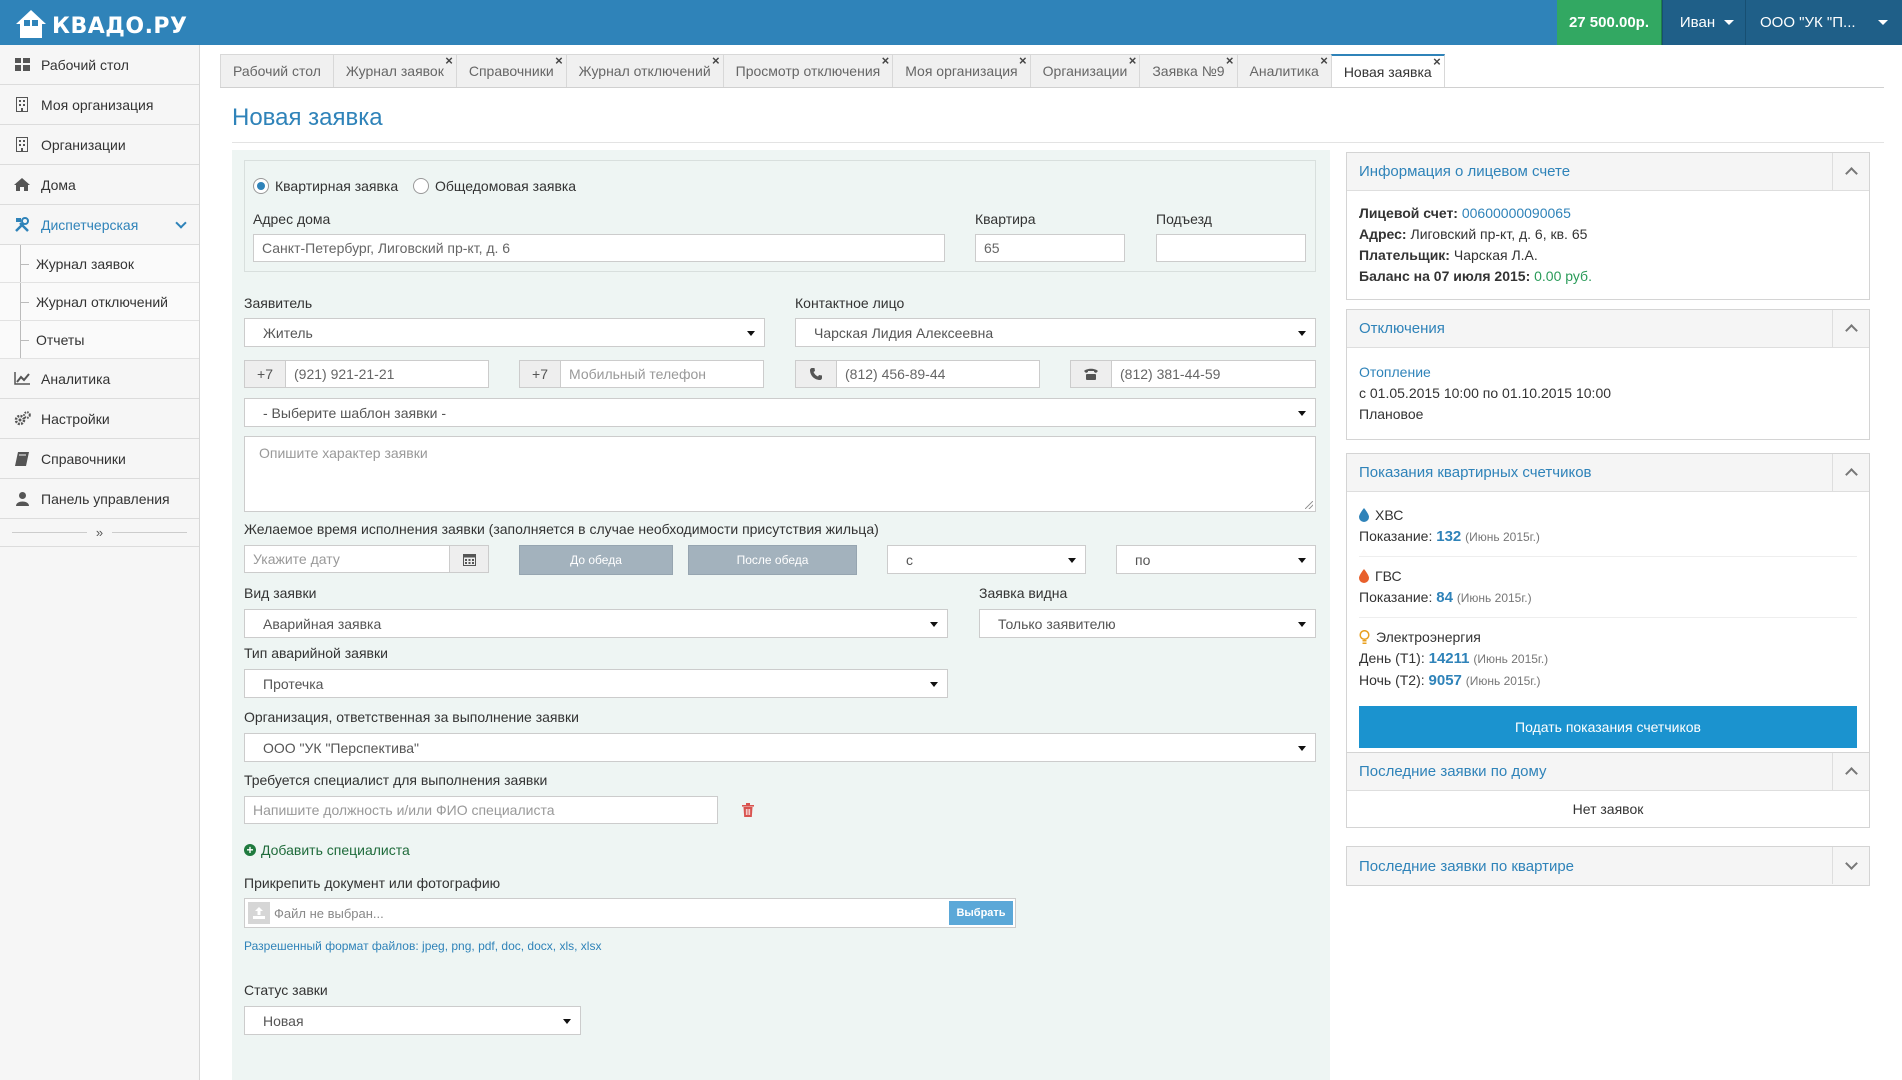  Describe the element at coordinates (1609, 22) in the screenshot. I see `balance-button: 27 500.00р.` at that location.